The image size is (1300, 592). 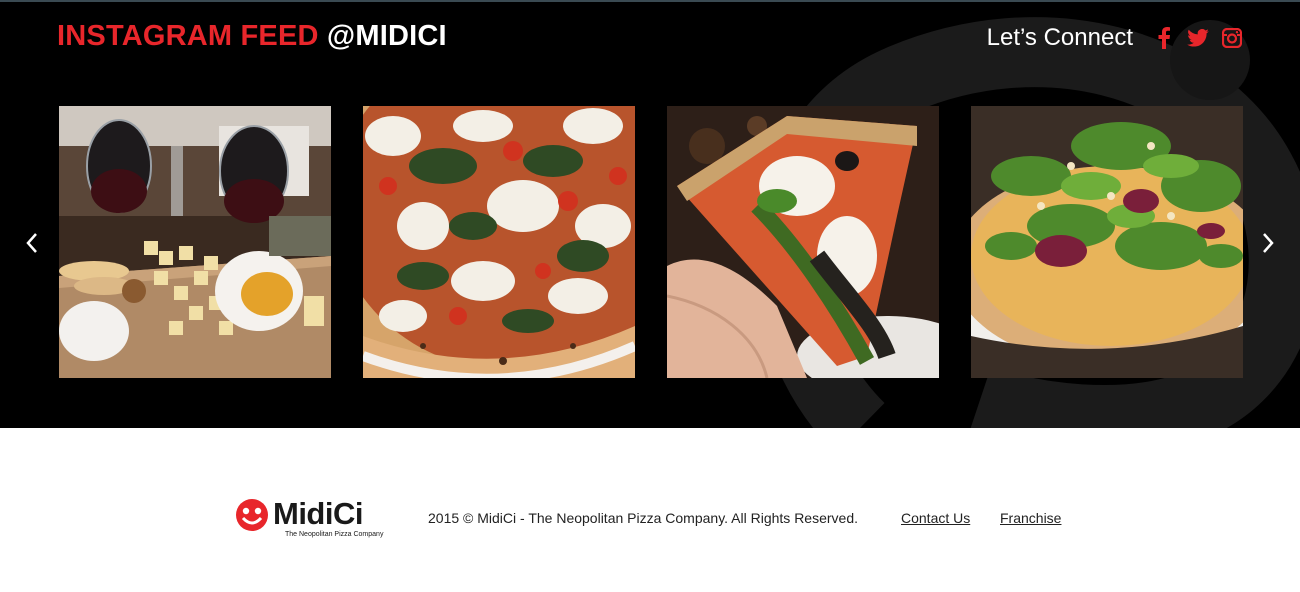 I want to click on feed-title-handle: @MIDICI, so click(x=386, y=36).